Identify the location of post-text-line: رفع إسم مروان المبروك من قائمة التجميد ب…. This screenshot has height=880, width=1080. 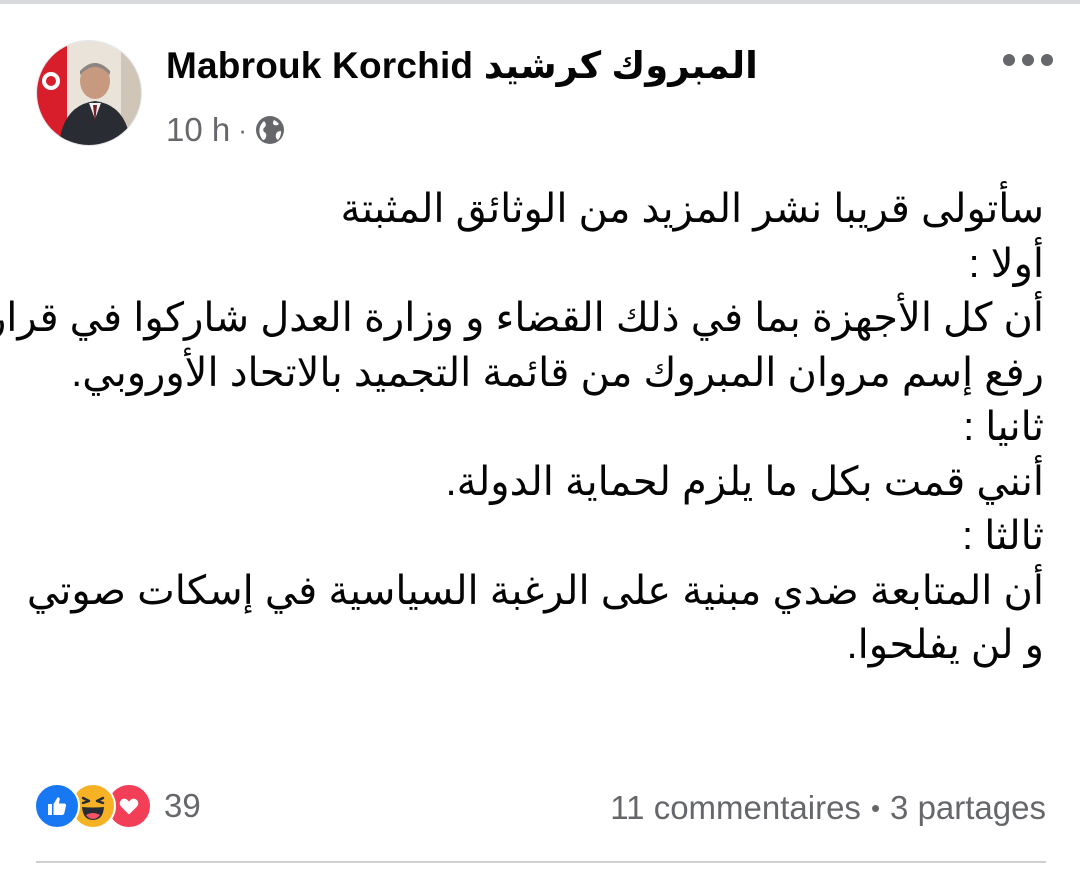
(557, 372).